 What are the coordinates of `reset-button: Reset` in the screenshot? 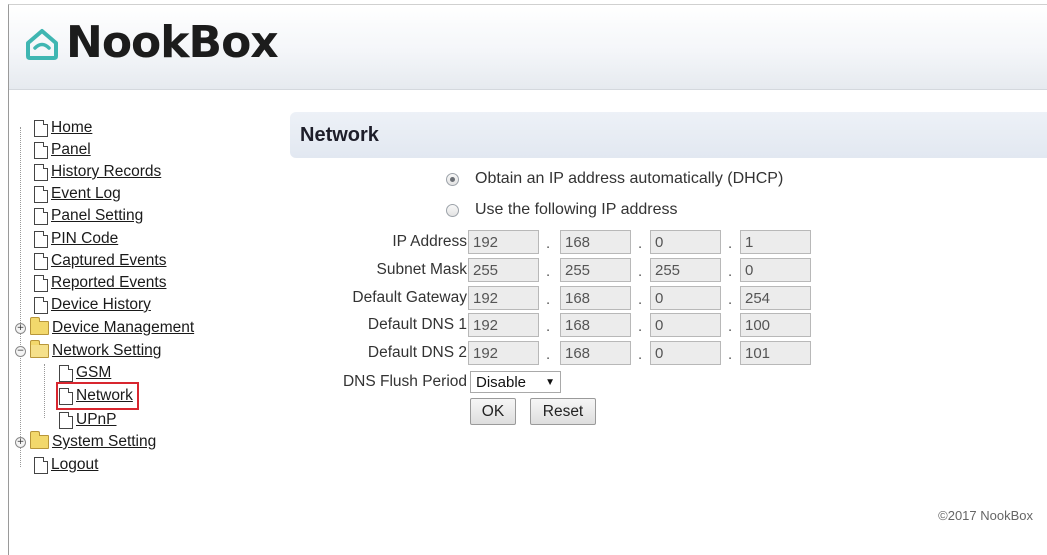 It's located at (563, 411).